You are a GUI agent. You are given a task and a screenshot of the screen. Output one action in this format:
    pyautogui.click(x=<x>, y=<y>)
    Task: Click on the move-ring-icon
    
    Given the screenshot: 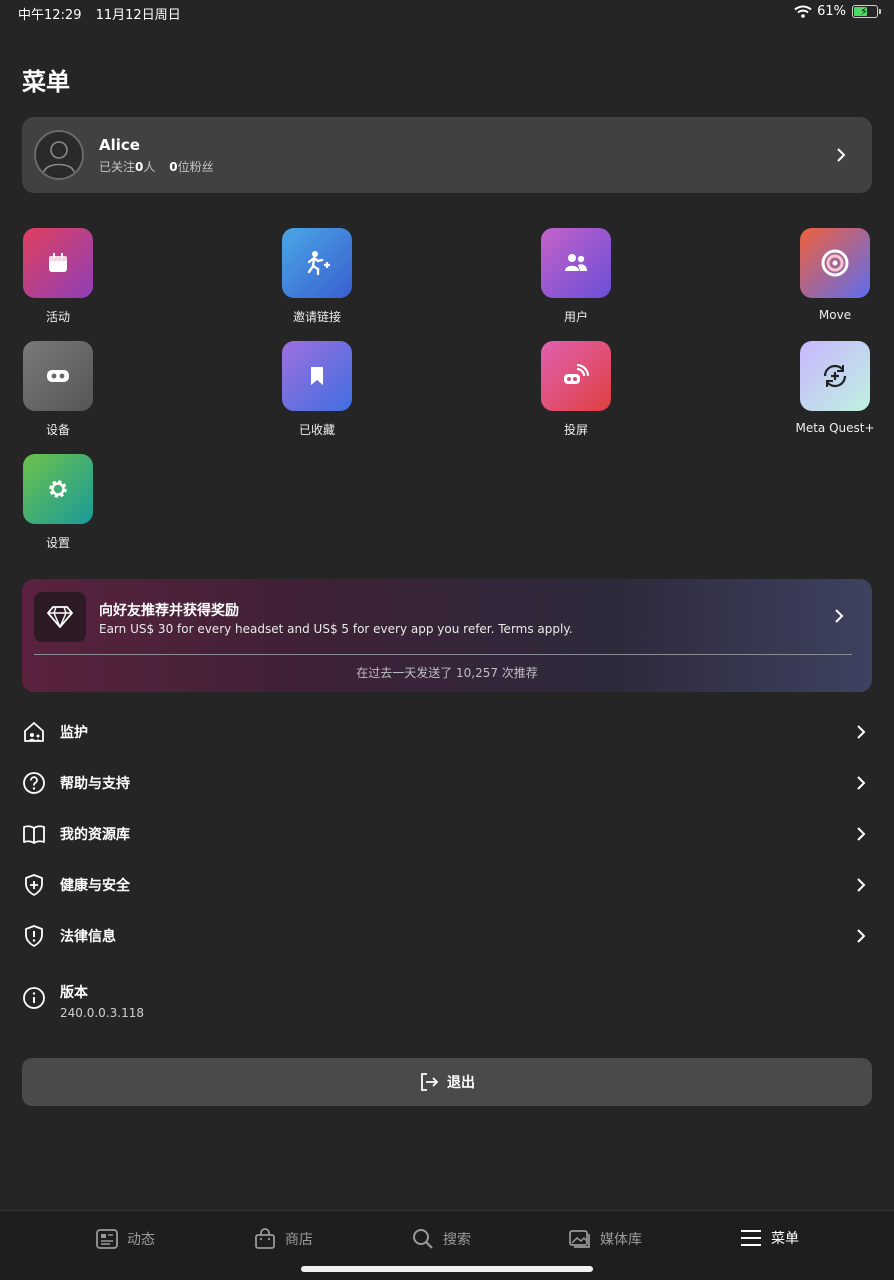 What is the action you would take?
    pyautogui.click(x=835, y=263)
    